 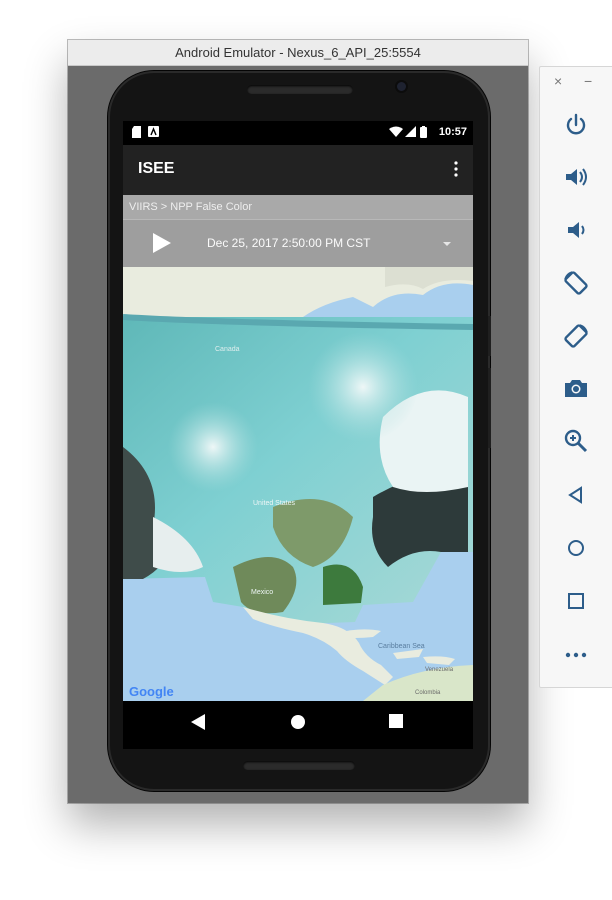 I want to click on app-title: ISEE, so click(x=156, y=168).